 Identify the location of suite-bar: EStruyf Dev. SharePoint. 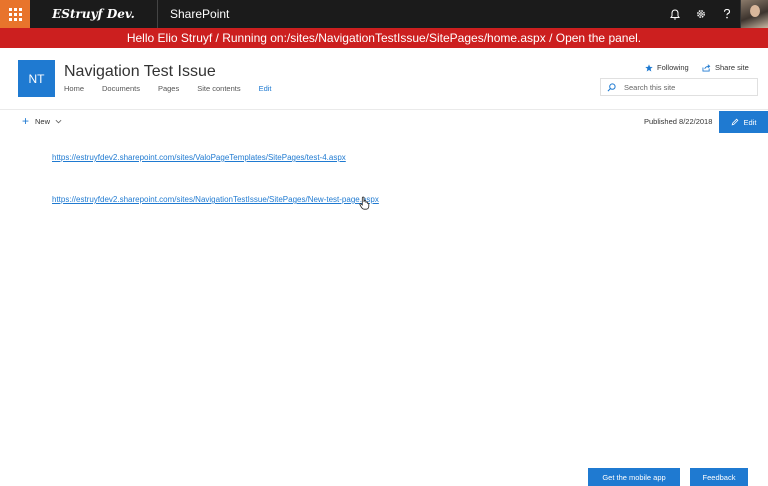
(384, 14).